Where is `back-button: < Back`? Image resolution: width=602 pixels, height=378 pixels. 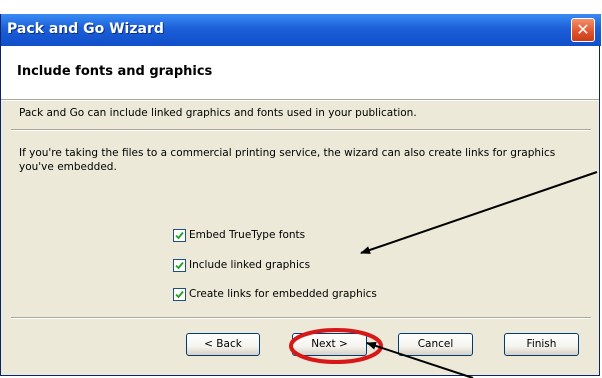
back-button: < Back is located at coordinates (223, 344).